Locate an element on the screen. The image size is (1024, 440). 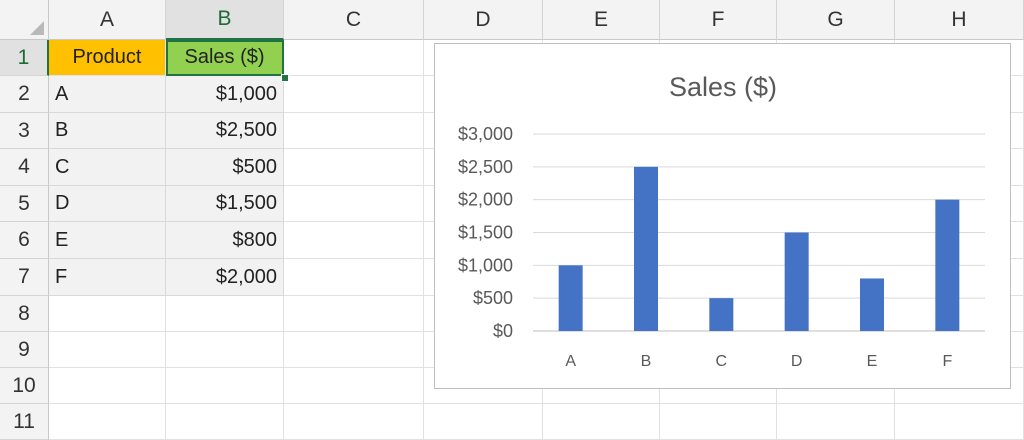
column-header-f: F is located at coordinates (718, 20).